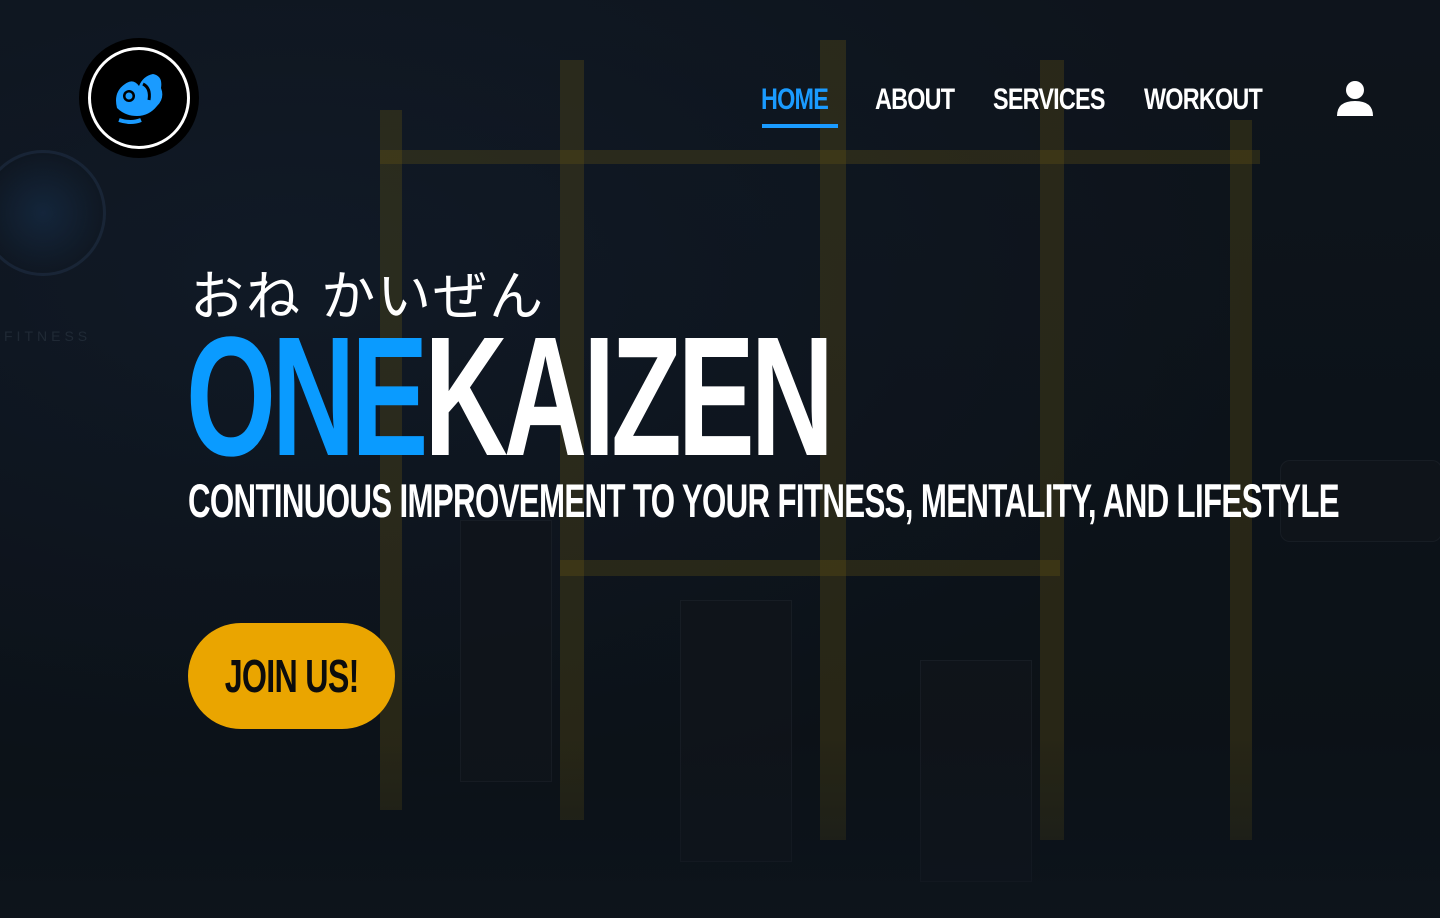 Image resolution: width=1440 pixels, height=918 pixels. Describe the element at coordinates (629, 397) in the screenshot. I see `brand-kaizen: KAIZEN` at that location.